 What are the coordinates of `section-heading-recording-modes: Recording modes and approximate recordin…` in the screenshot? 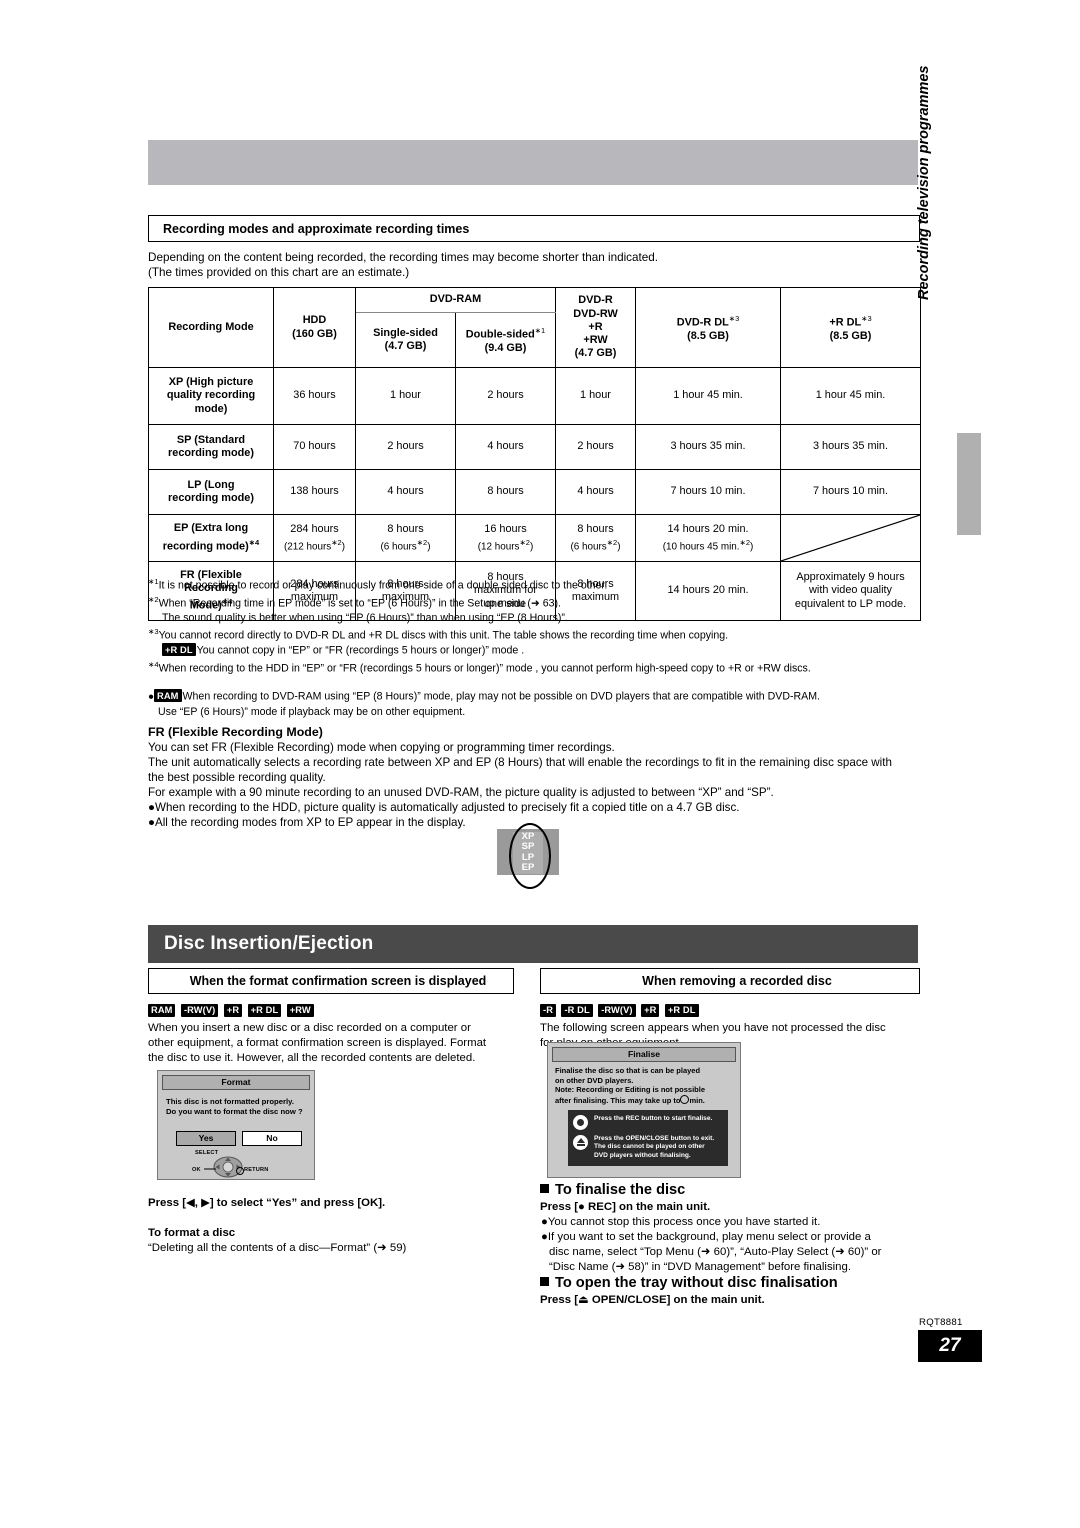 It's located at (534, 228).